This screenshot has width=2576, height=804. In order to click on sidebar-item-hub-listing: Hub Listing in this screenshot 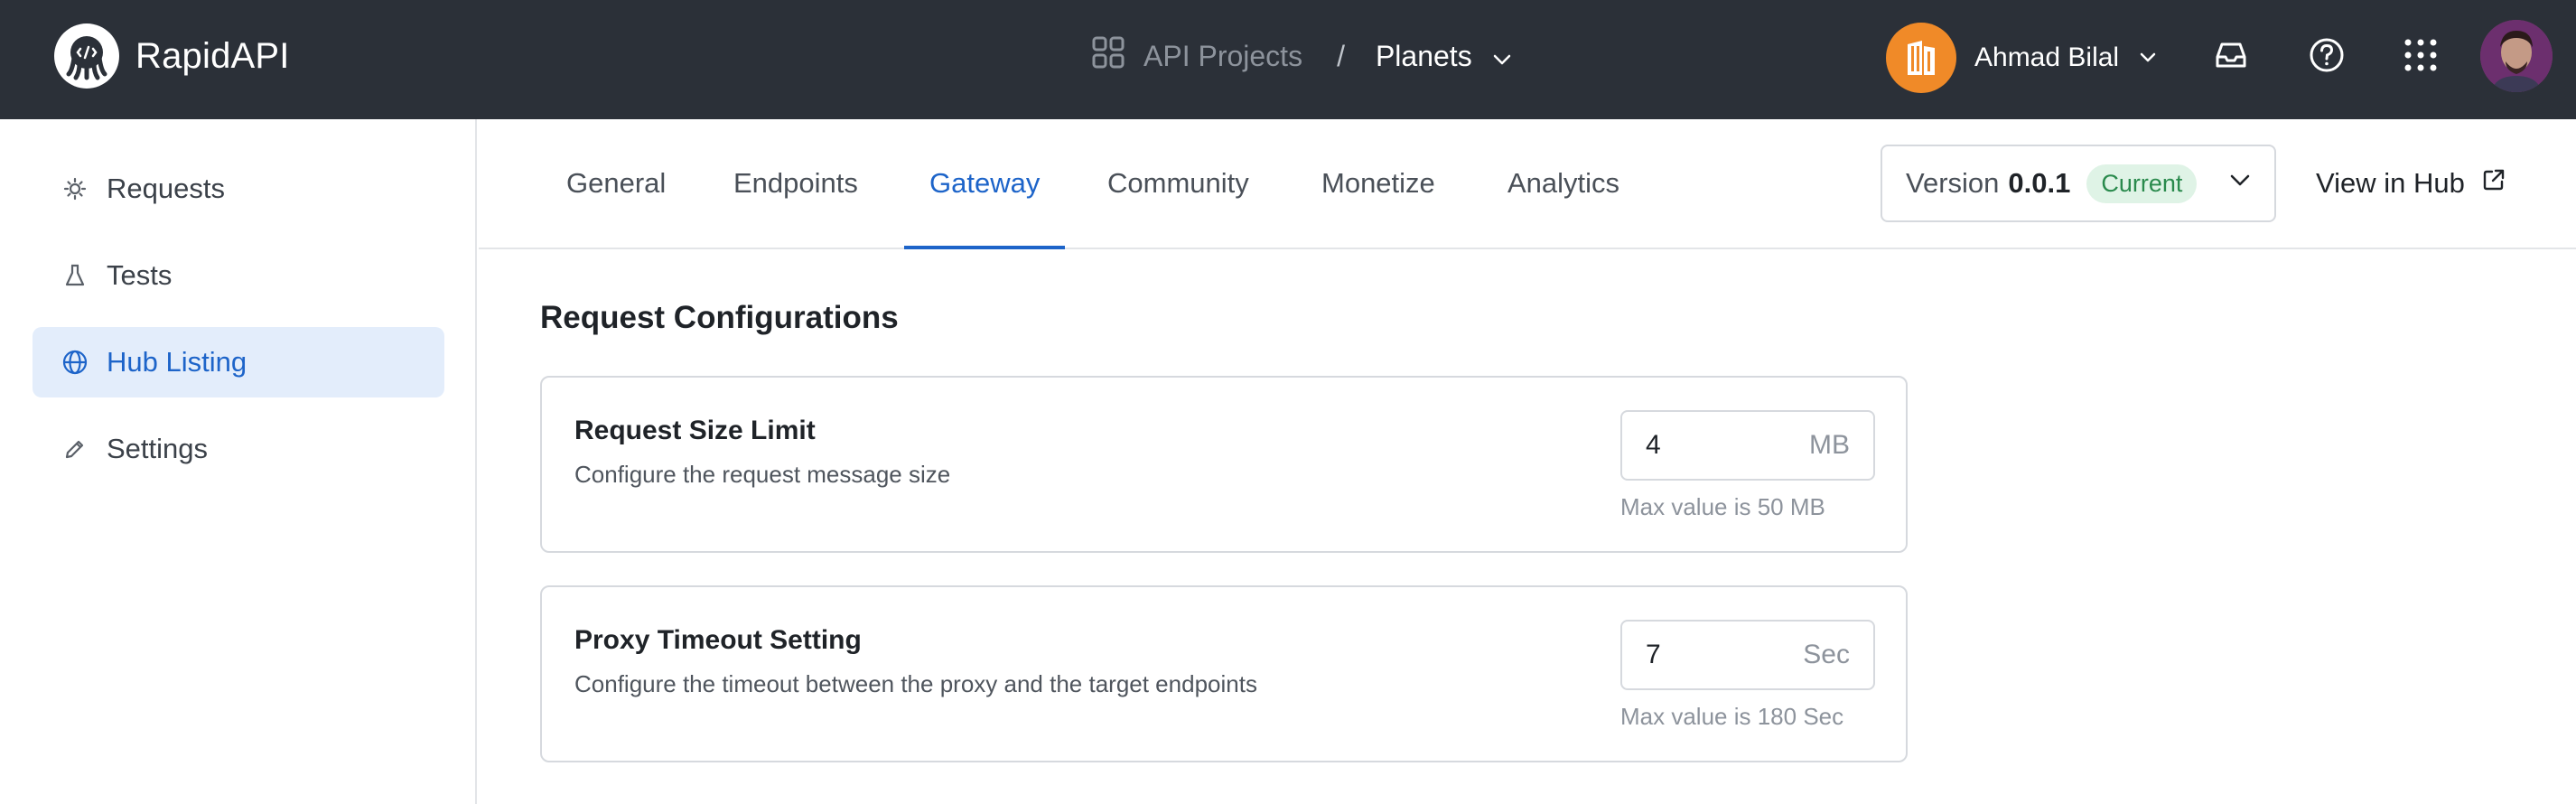, I will do `click(238, 362)`.